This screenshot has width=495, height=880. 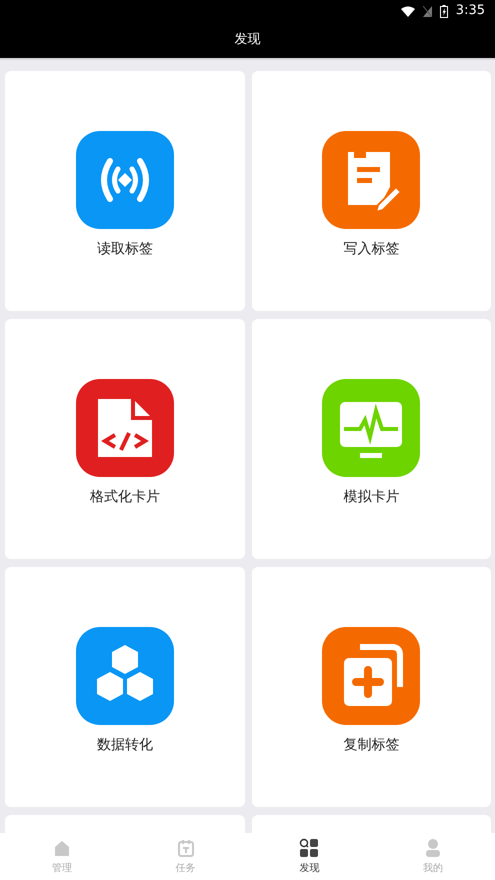 I want to click on calendar-icon, so click(x=186, y=848).